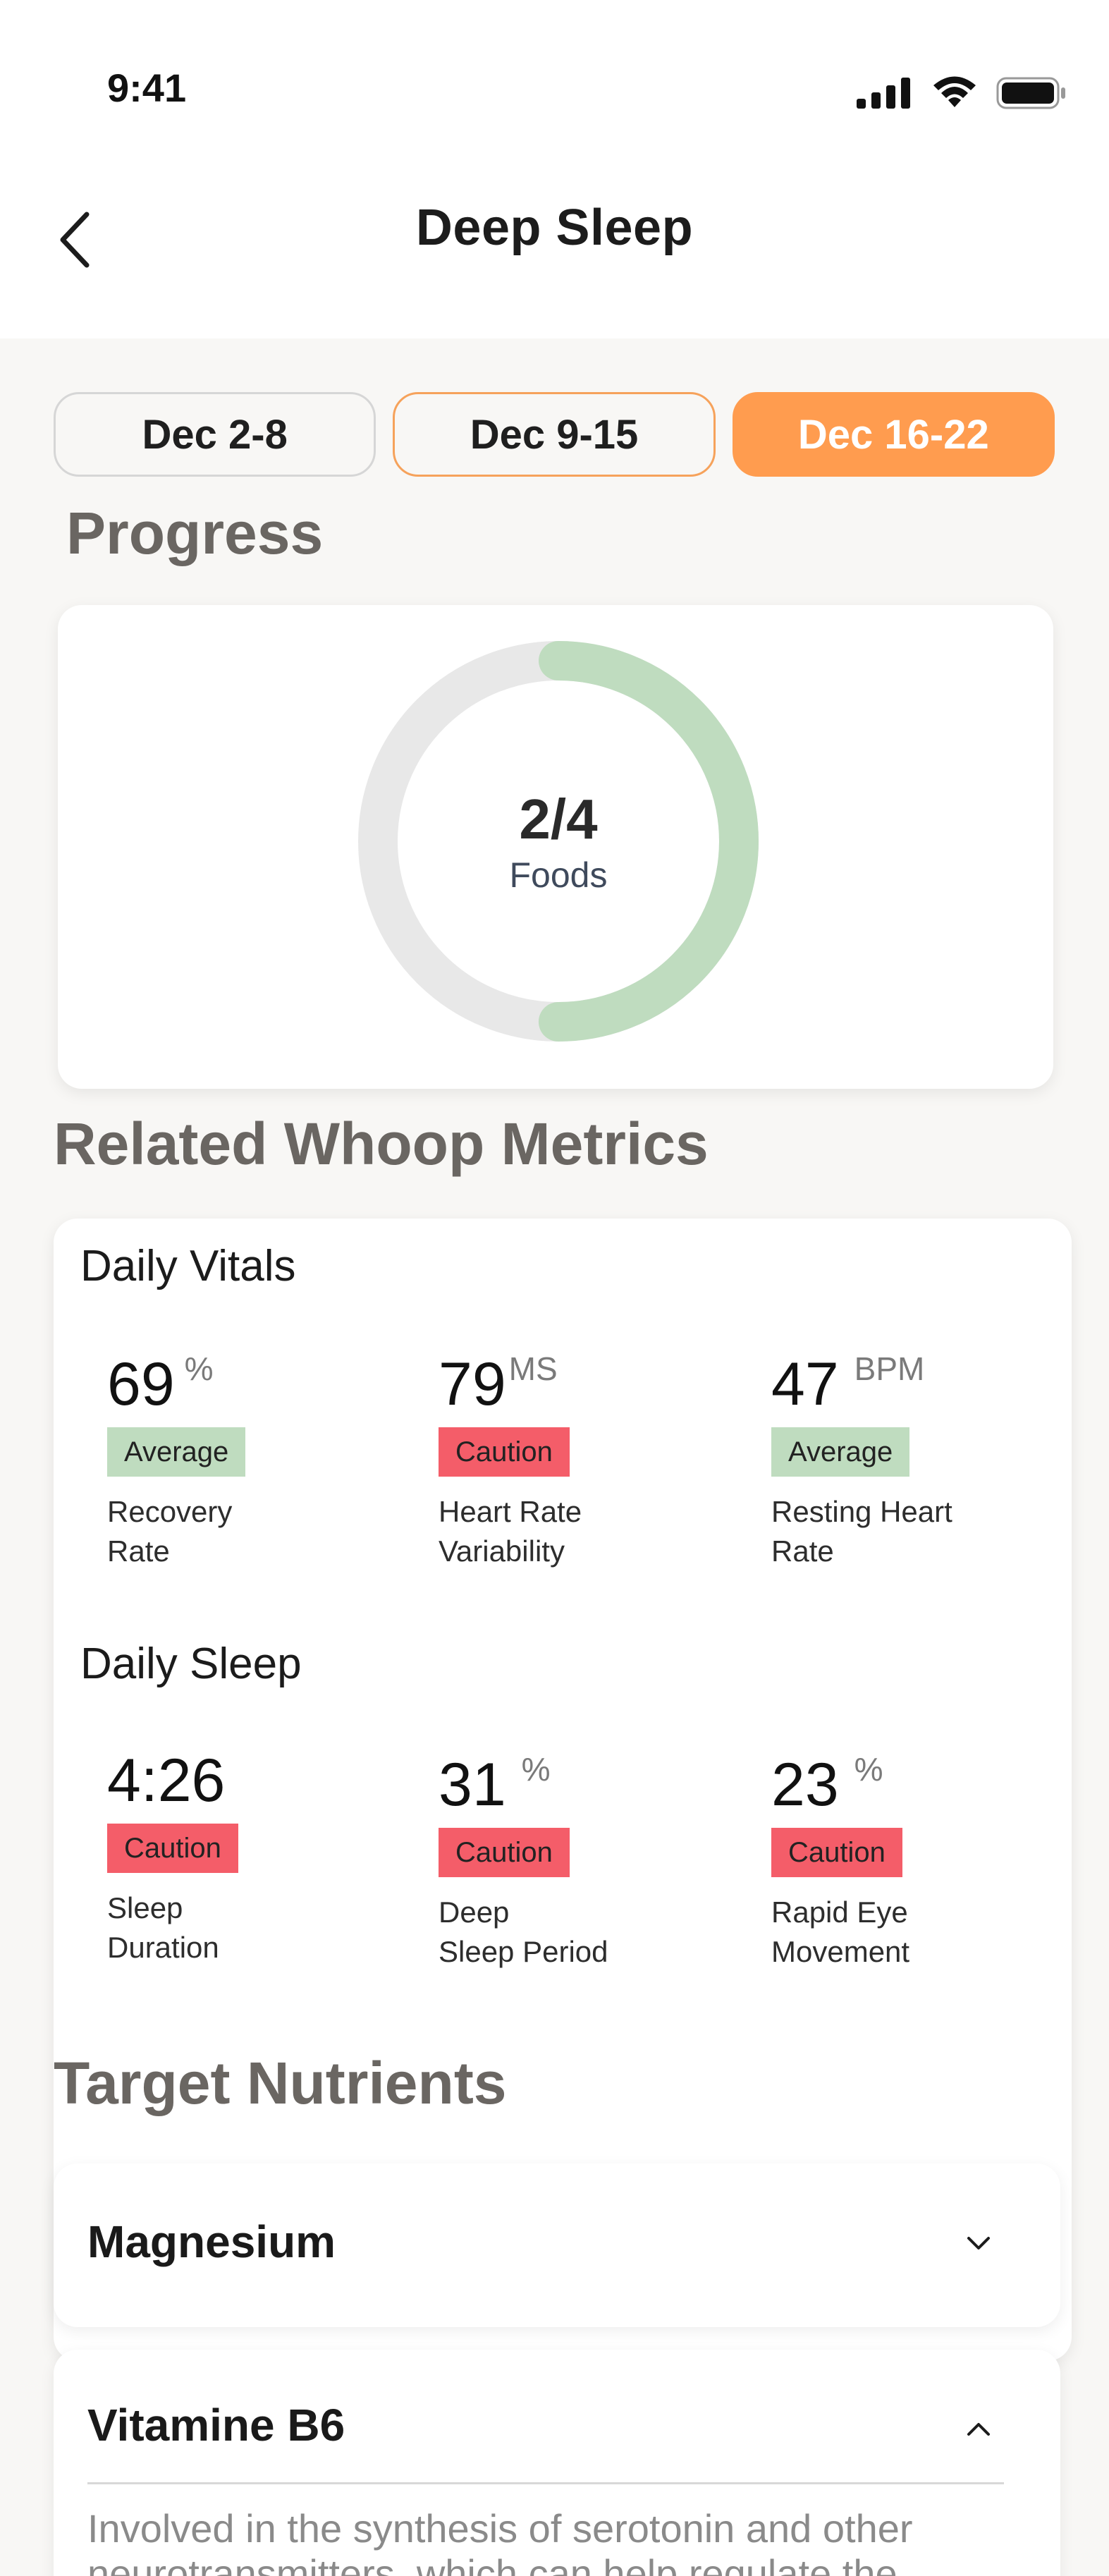 The height and width of the screenshot is (2576, 1109). I want to click on daily-vitals-heading: Daily Vitals, so click(188, 1266).